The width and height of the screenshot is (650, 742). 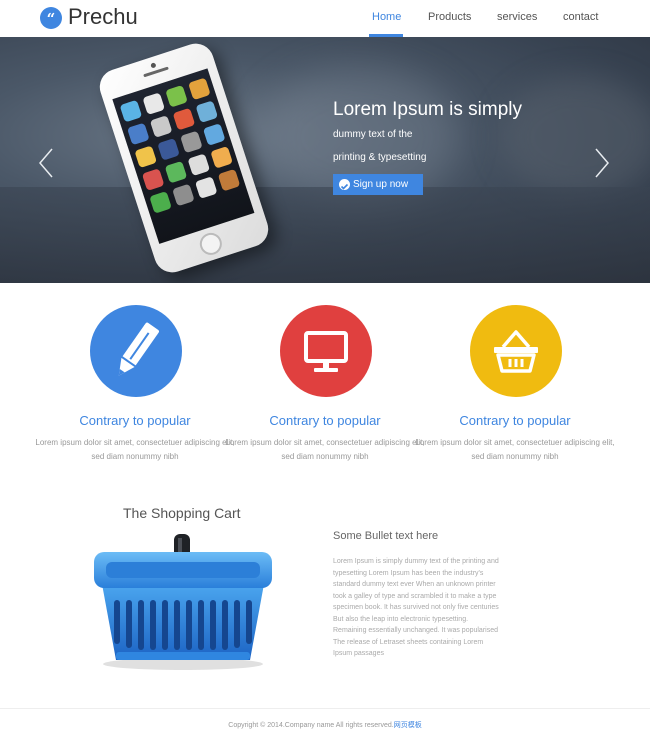 What do you see at coordinates (46, 163) in the screenshot?
I see `chevron-left-icon` at bounding box center [46, 163].